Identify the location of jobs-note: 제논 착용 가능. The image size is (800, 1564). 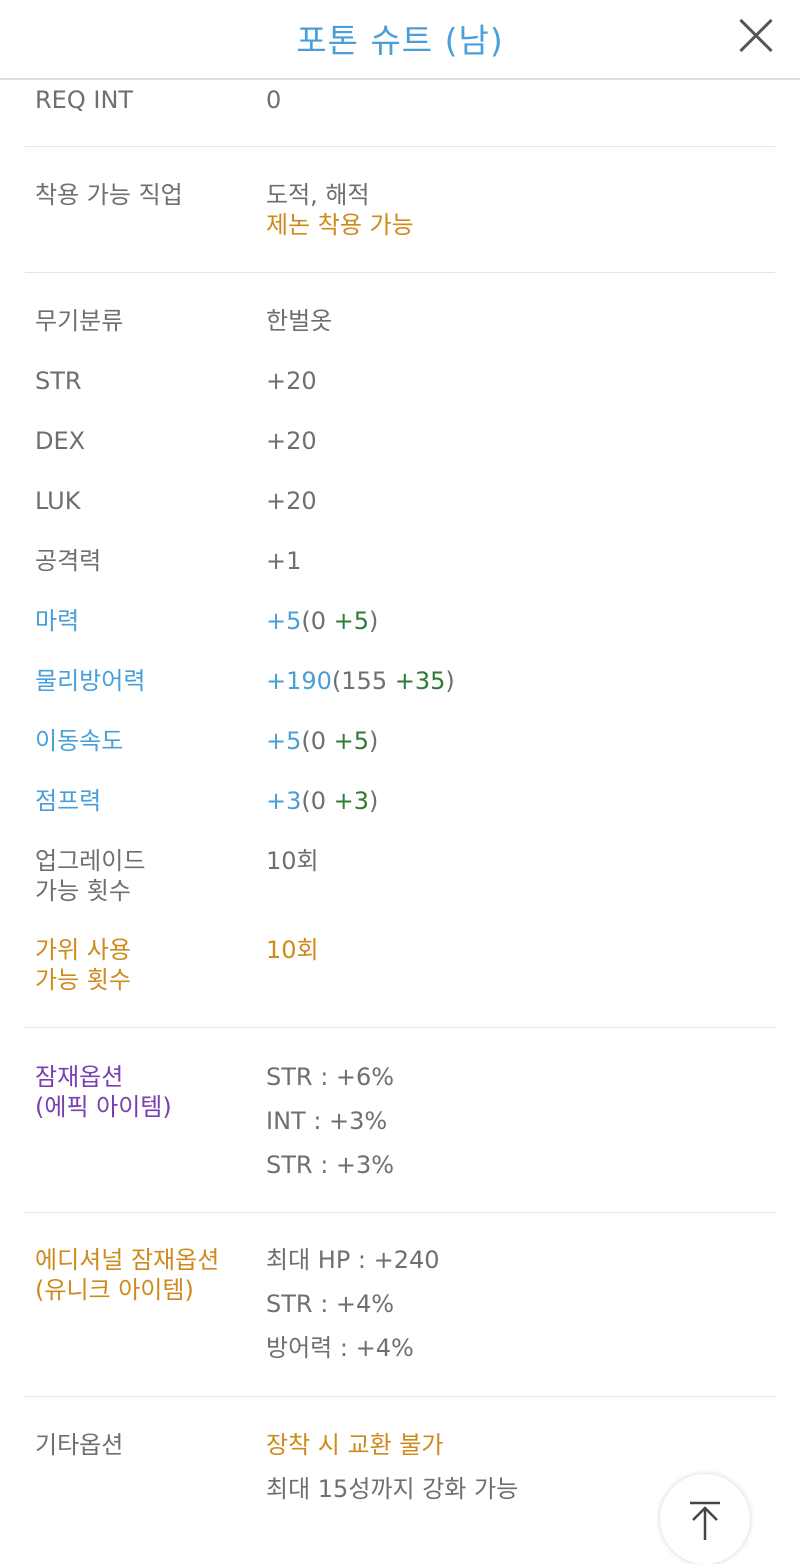
(340, 225).